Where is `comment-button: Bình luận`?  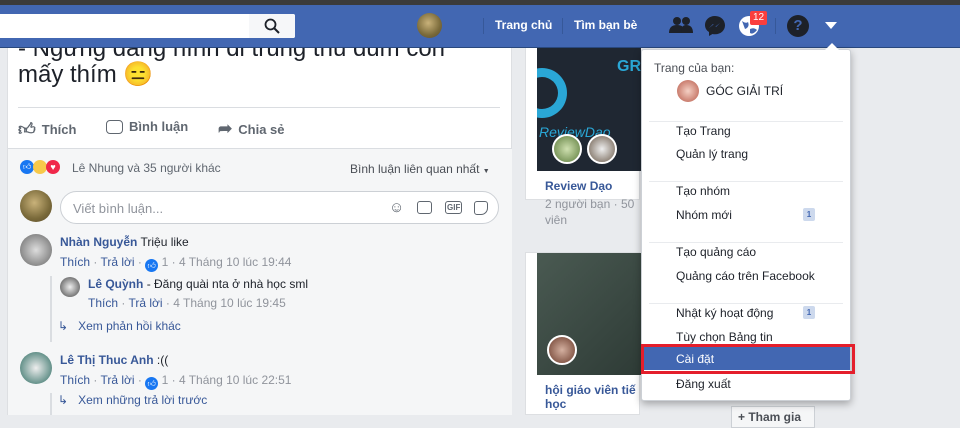
comment-button: Bình luận is located at coordinates (147, 126).